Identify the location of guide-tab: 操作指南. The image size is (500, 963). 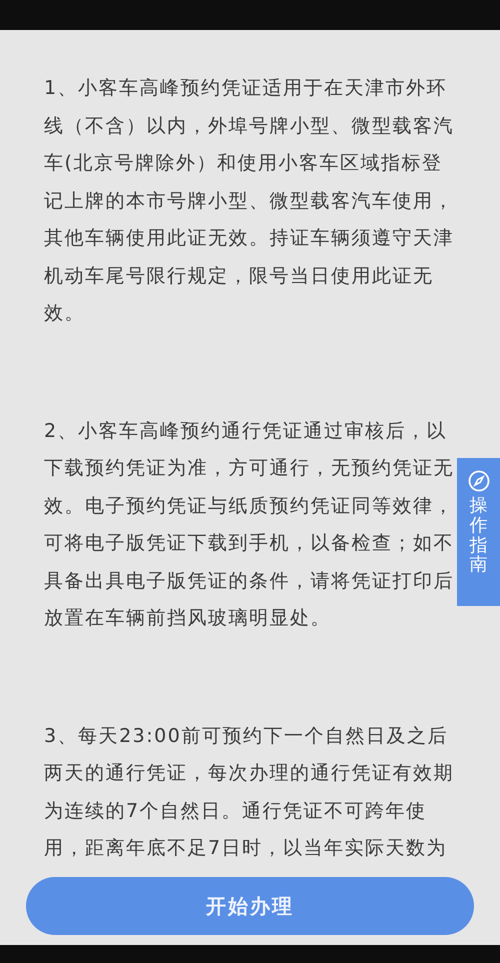
(478, 532).